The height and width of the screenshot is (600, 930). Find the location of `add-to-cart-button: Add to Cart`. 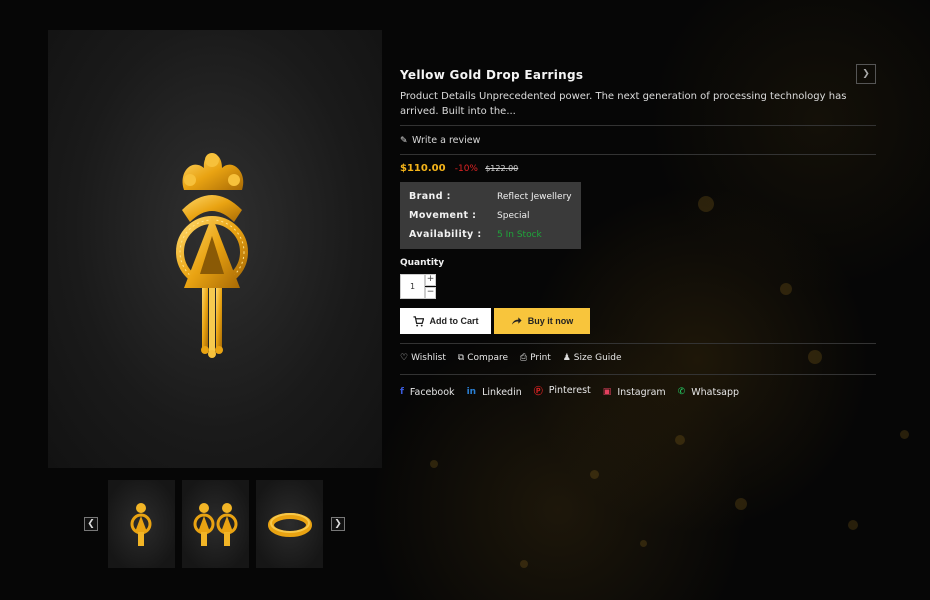

add-to-cart-button: Add to Cart is located at coordinates (445, 321).